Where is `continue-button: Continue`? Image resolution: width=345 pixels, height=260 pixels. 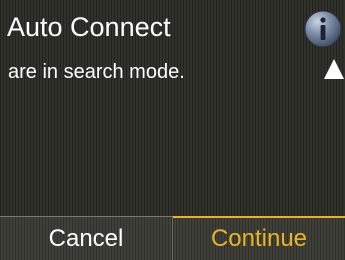 continue-button: Continue is located at coordinates (259, 238).